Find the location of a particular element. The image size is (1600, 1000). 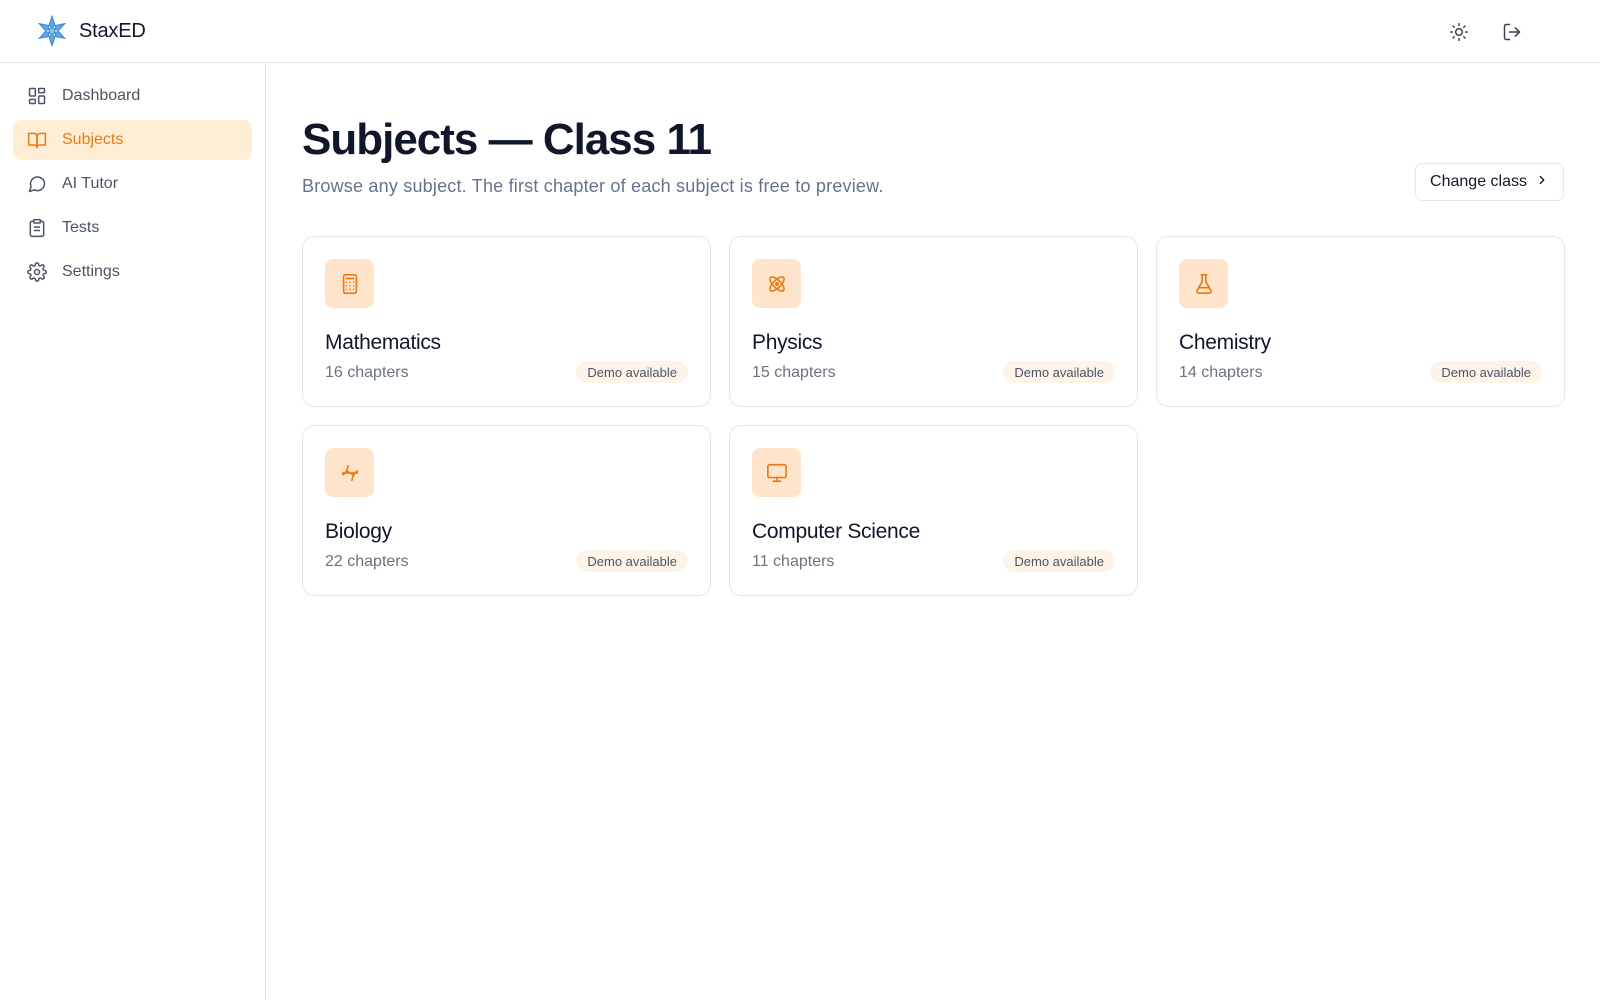

subject-name: Physics is located at coordinates (787, 342).